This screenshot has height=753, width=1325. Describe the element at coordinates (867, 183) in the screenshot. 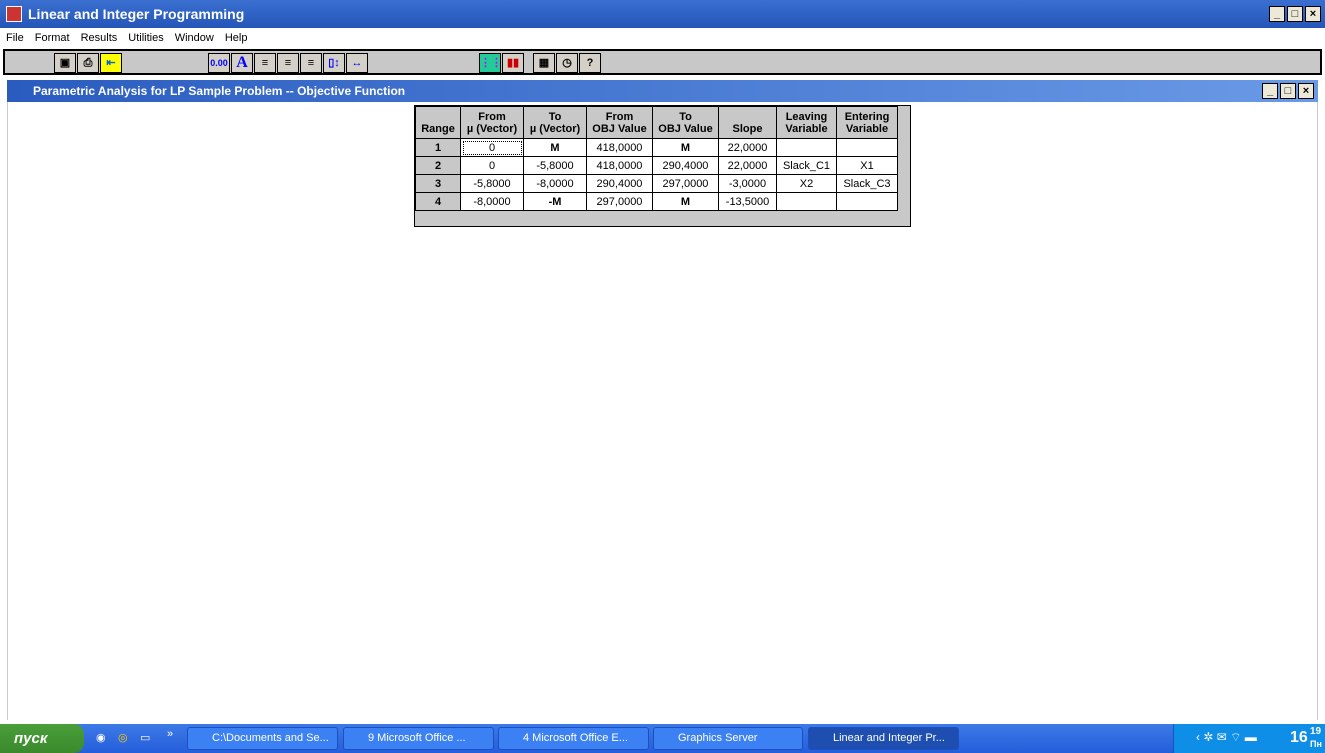

I see `cell: Slack_C3` at that location.